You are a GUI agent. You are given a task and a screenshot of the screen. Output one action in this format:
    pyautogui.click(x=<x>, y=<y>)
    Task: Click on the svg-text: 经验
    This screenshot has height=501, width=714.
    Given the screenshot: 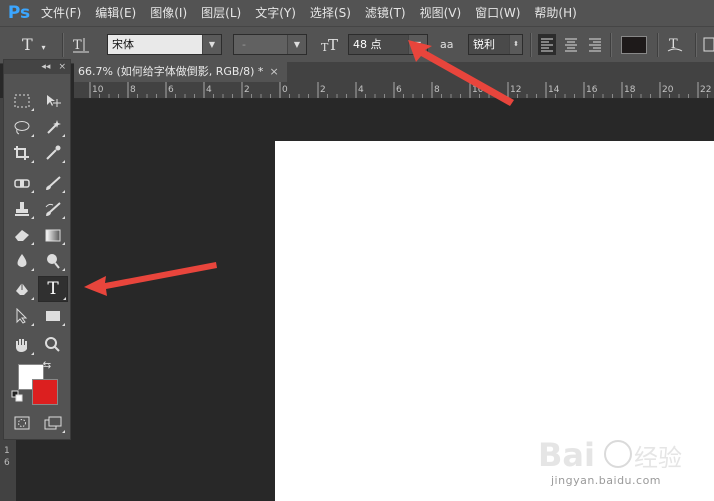 What is the action you would take?
    pyautogui.click(x=658, y=458)
    